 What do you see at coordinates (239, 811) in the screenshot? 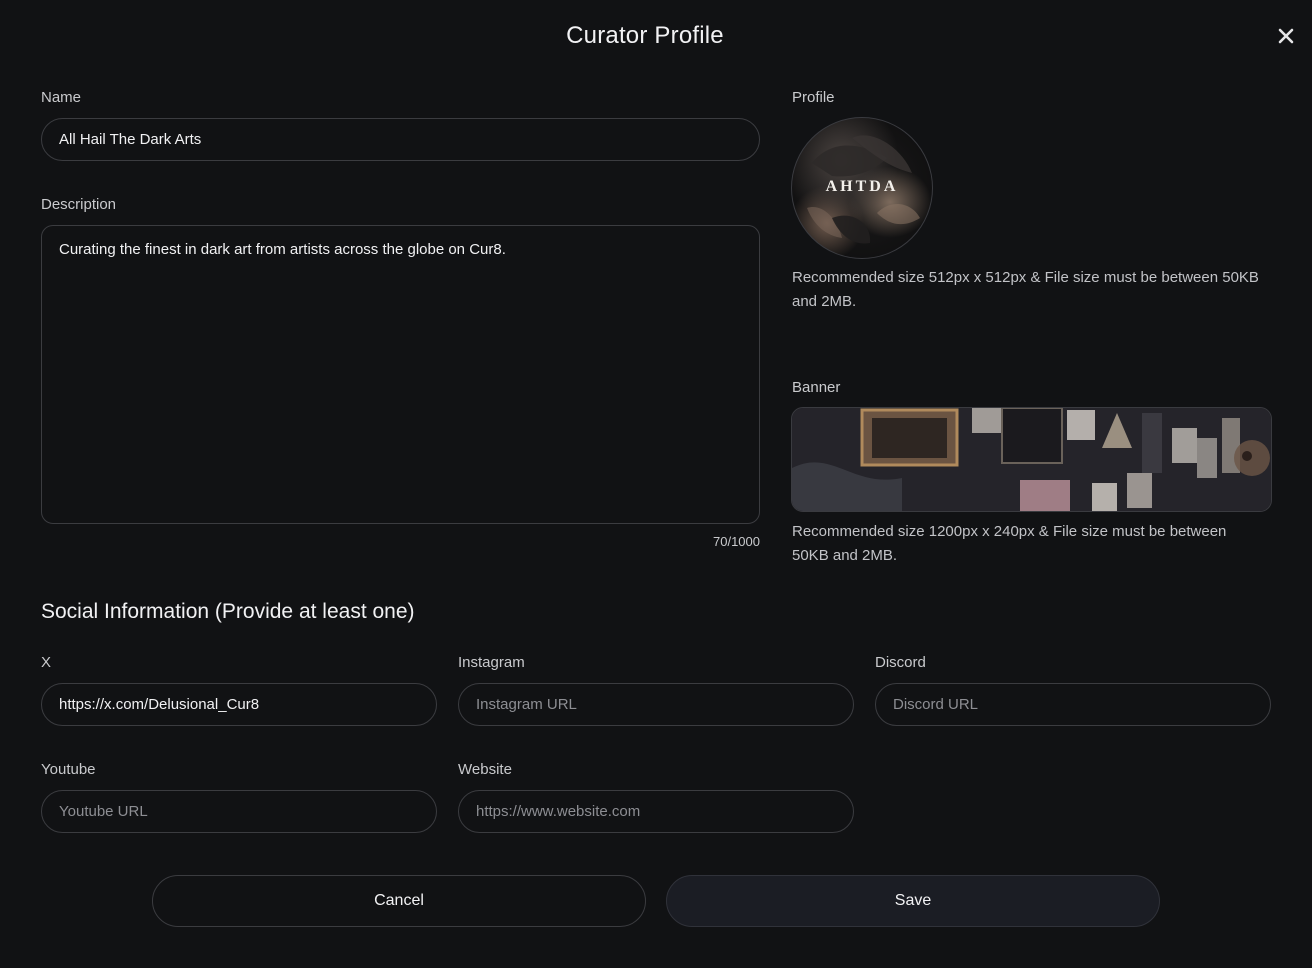
I see `youtube-url-input` at bounding box center [239, 811].